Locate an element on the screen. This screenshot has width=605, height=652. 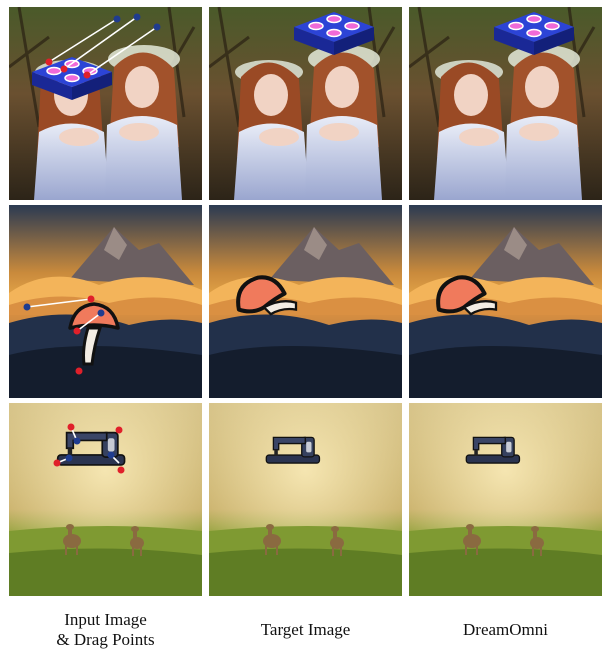
dreamomni-image-row3 is located at coordinates (505, 499).